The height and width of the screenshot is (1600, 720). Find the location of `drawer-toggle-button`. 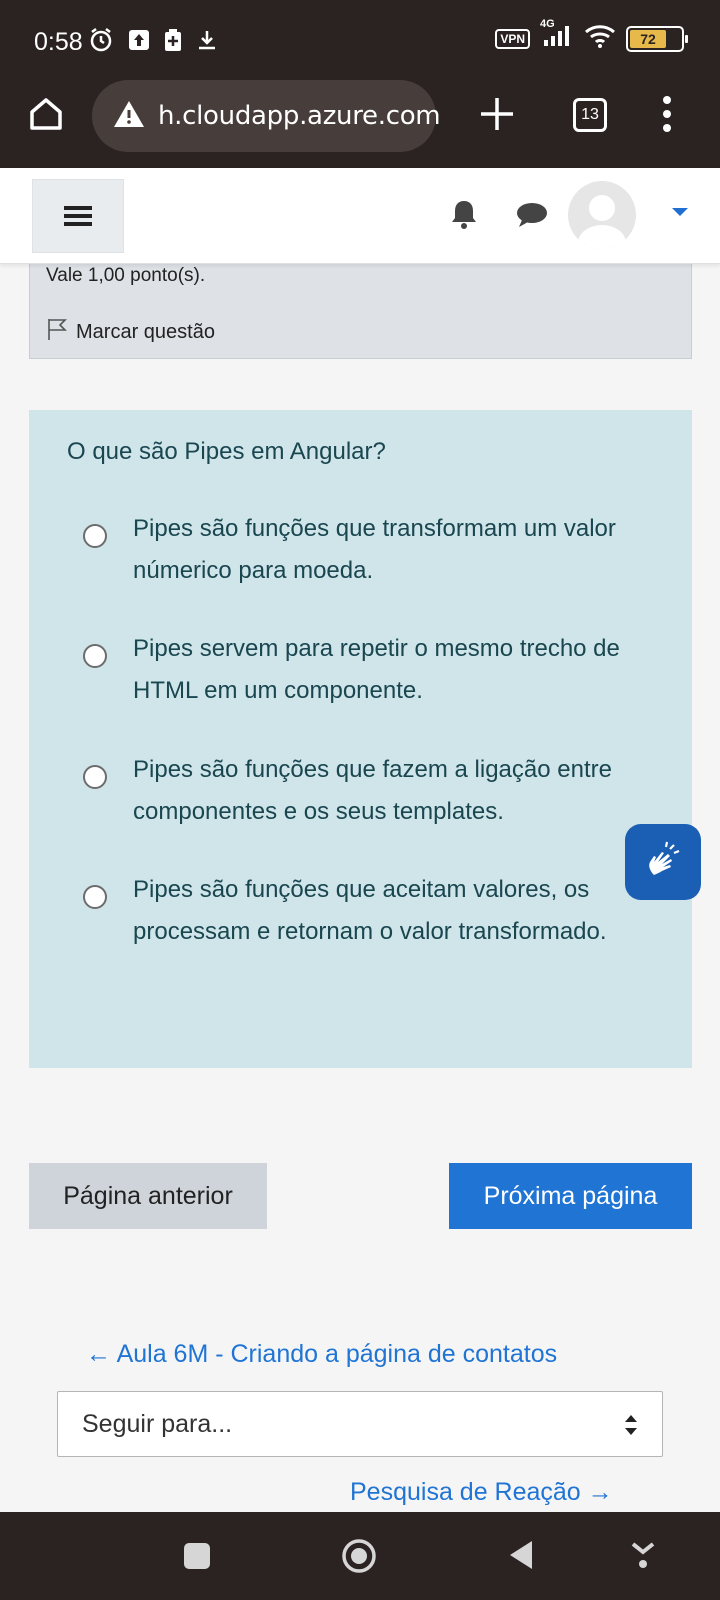

drawer-toggle-button is located at coordinates (78, 216).